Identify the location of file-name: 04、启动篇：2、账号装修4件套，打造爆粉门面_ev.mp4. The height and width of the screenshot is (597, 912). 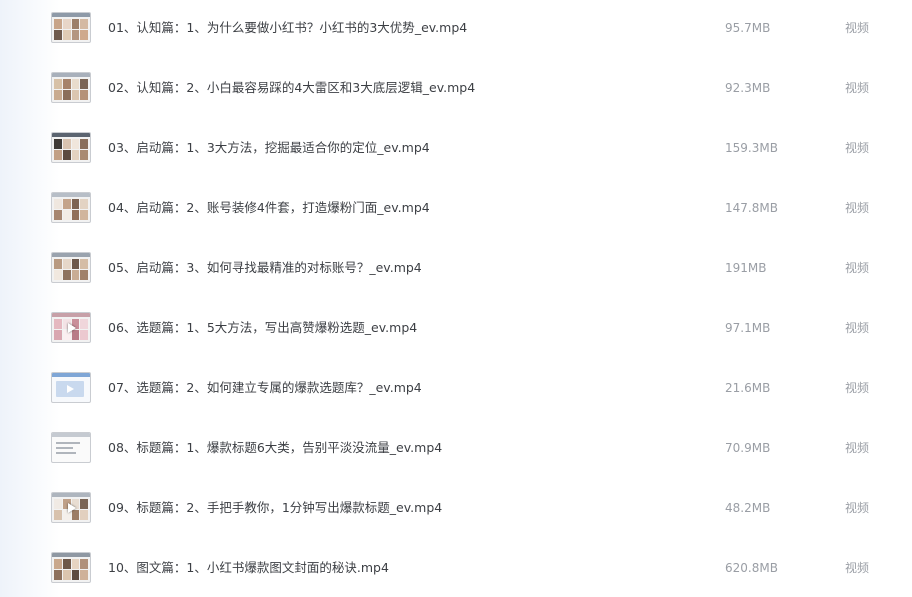
(269, 207).